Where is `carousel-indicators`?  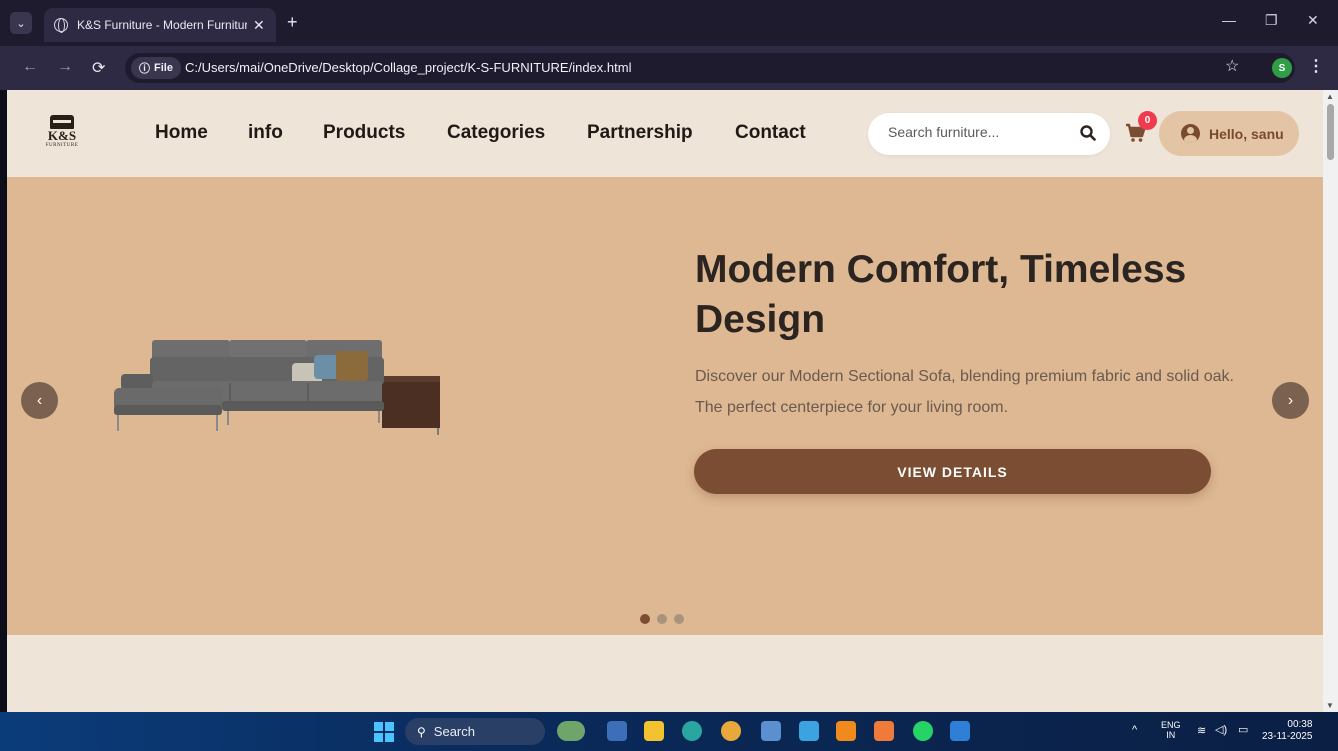
carousel-indicators is located at coordinates (662, 619).